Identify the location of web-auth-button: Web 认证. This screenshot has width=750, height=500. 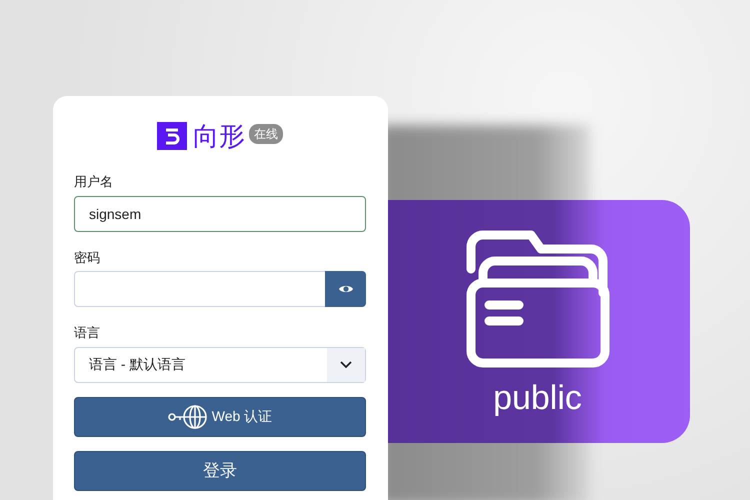
(220, 416).